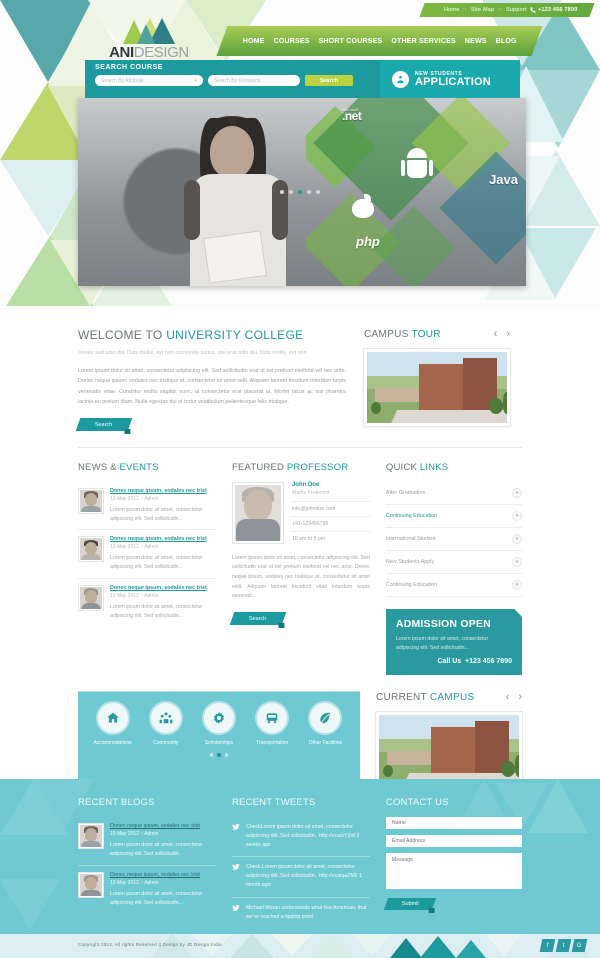 The image size is (600, 958). What do you see at coordinates (402, 334) in the screenshot?
I see `campus-tour-heading: CAMPUS TOUR` at bounding box center [402, 334].